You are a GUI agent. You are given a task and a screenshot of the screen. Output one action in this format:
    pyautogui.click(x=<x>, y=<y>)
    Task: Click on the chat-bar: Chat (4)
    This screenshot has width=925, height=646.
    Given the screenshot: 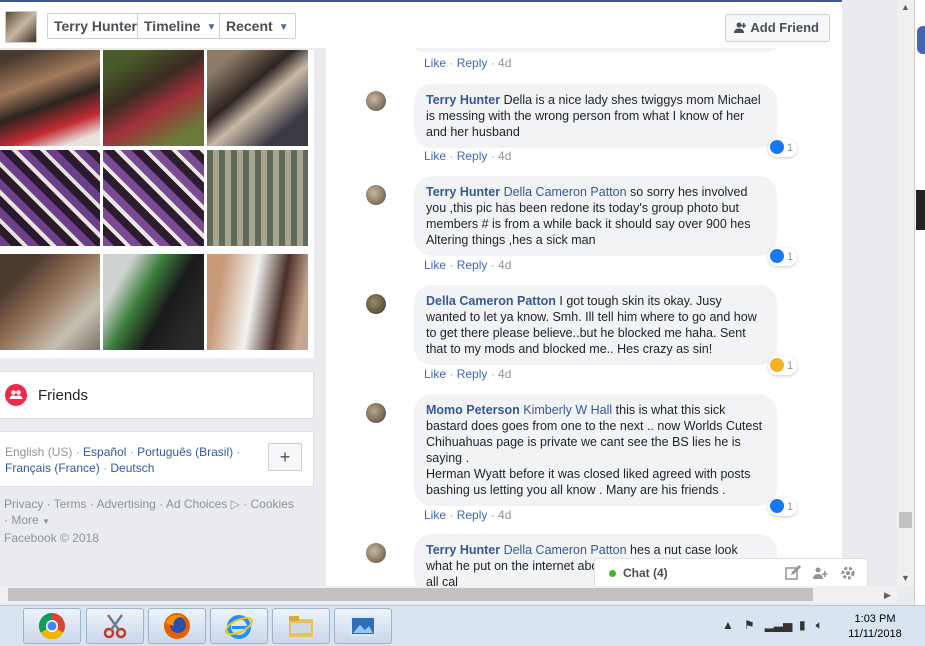 What is the action you would take?
    pyautogui.click(x=731, y=573)
    